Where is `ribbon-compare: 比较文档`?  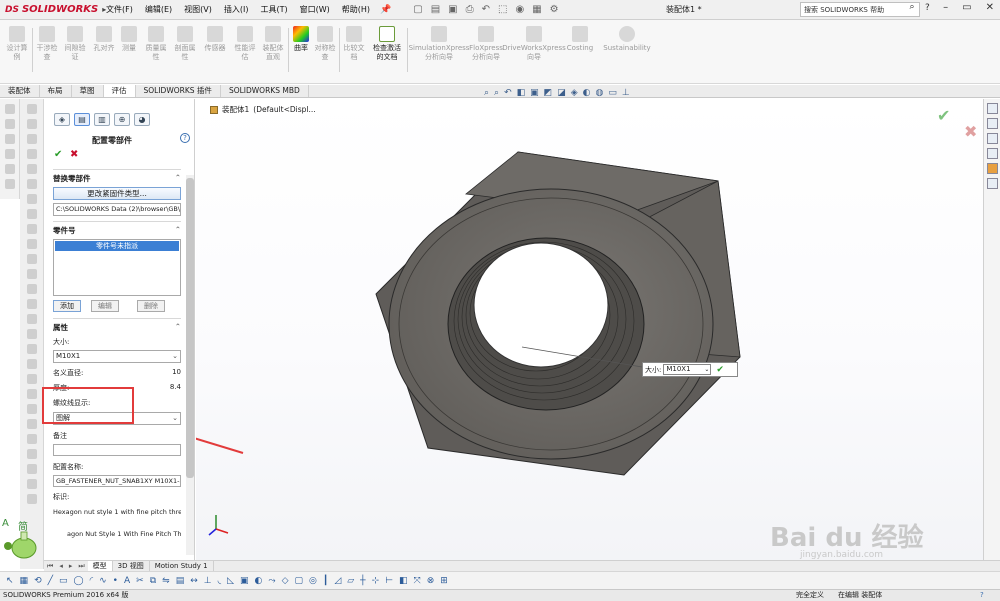 ribbon-compare: 比较文档 is located at coordinates (354, 44).